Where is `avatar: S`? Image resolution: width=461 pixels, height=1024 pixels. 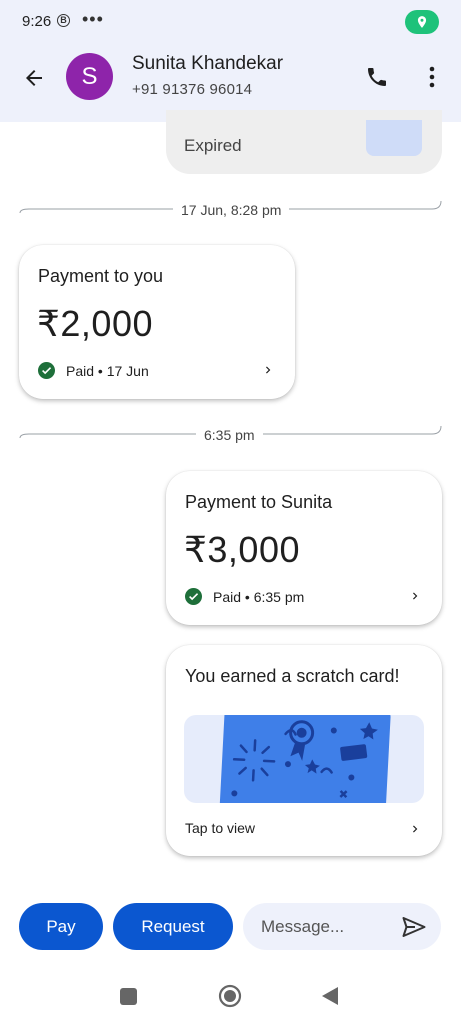 avatar: S is located at coordinates (89, 76).